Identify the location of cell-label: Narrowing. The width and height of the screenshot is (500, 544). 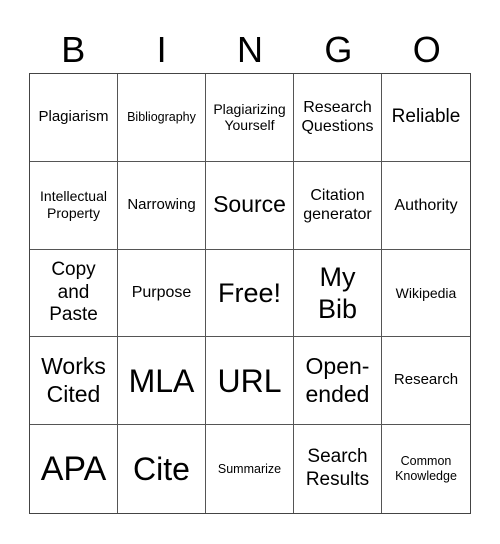
(161, 204).